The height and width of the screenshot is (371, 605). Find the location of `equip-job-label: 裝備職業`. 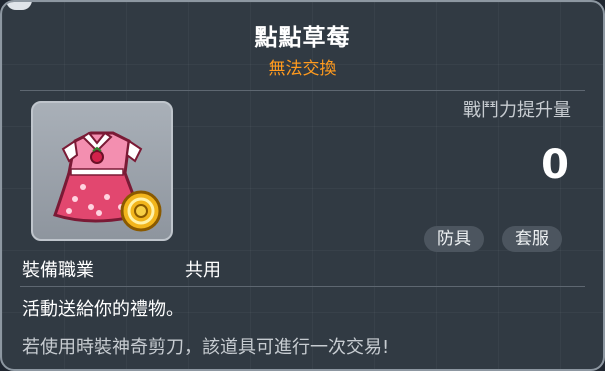

equip-job-label: 裝備職業 is located at coordinates (58, 270).